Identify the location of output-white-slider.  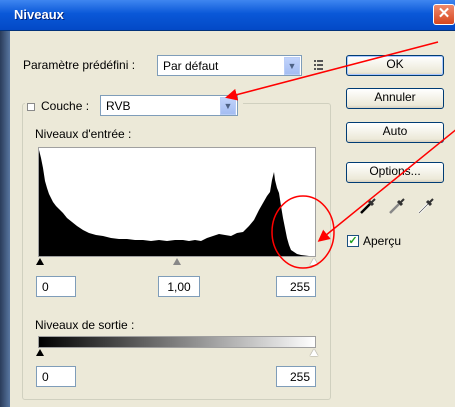
(314, 352).